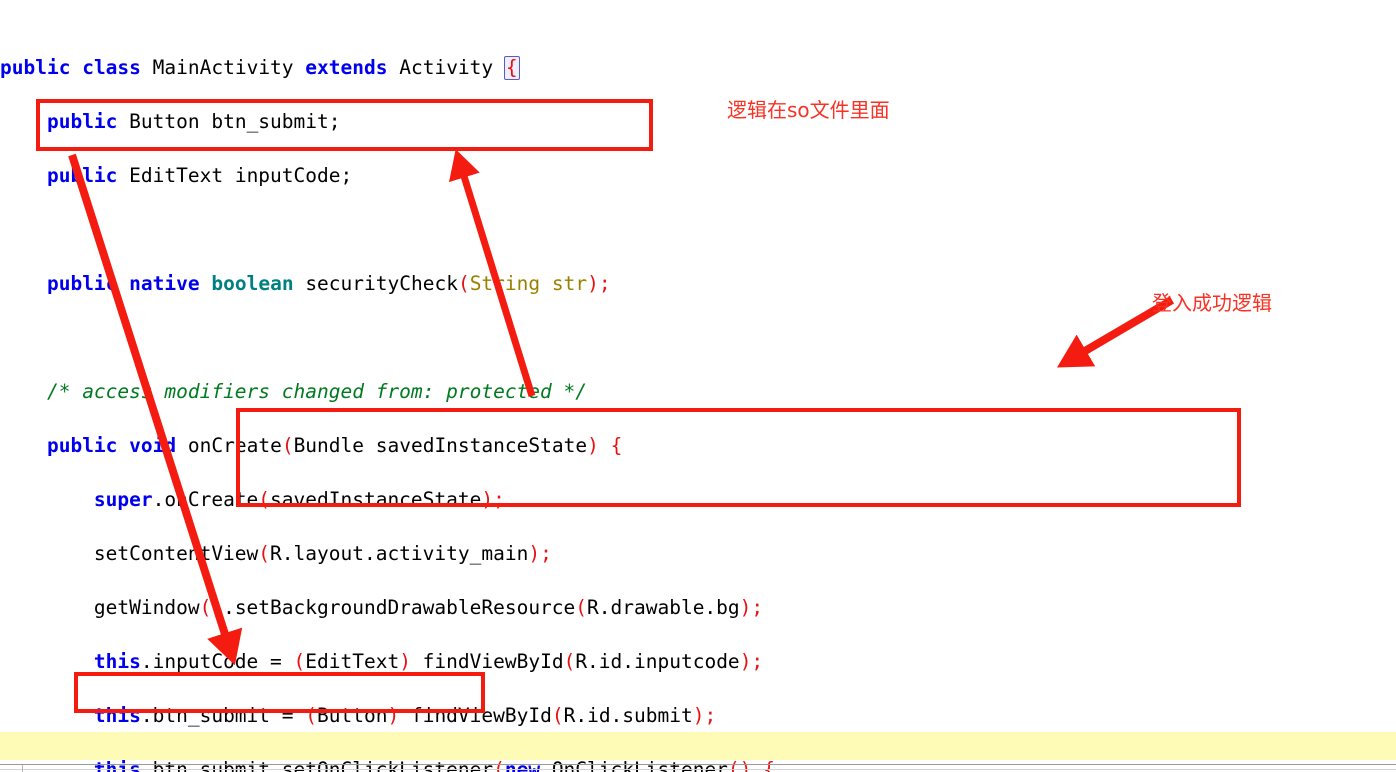 The image size is (1396, 772). What do you see at coordinates (808, 110) in the screenshot?
I see `annotation-label-logic-in-so: 逻辑在so文件里面` at bounding box center [808, 110].